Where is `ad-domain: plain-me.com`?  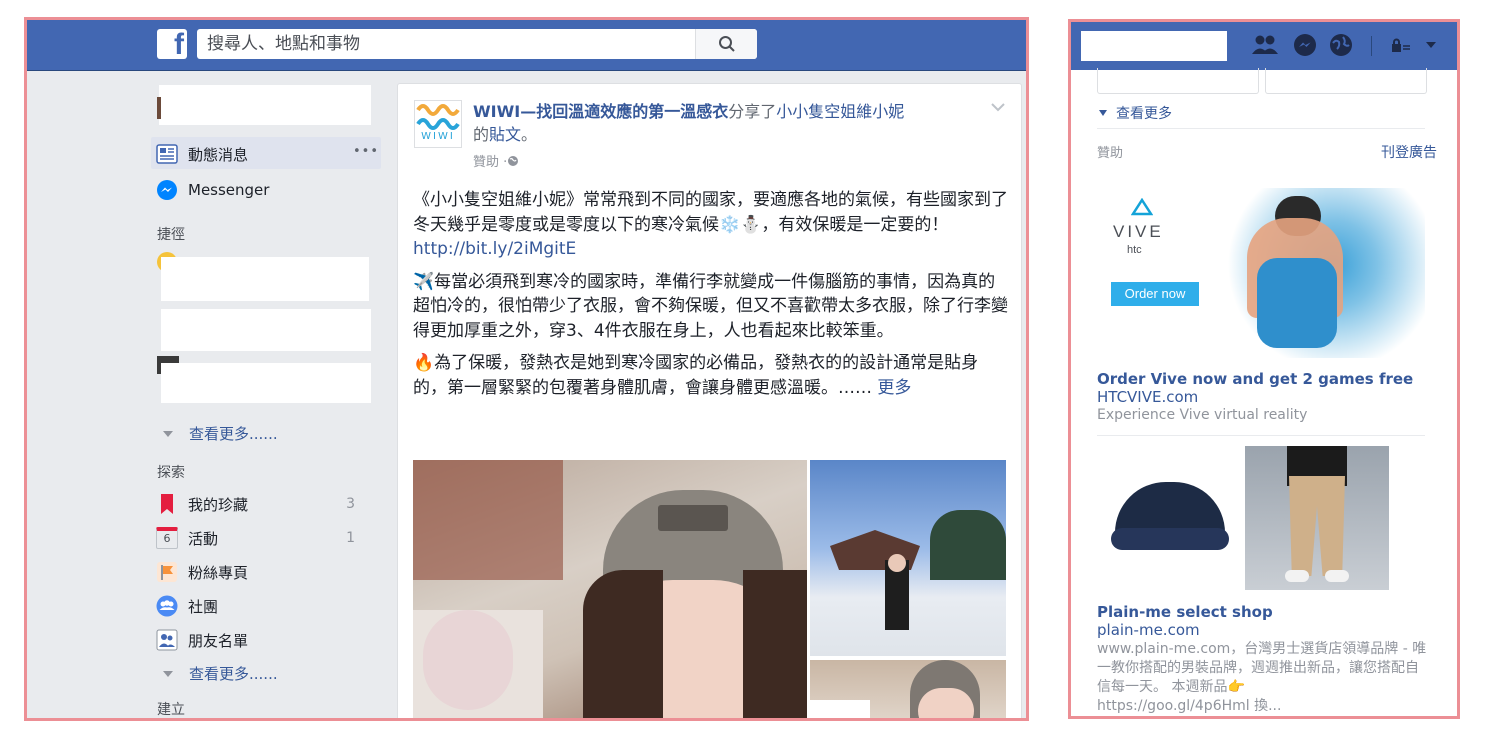
ad-domain: plain-me.com is located at coordinates (1262, 630).